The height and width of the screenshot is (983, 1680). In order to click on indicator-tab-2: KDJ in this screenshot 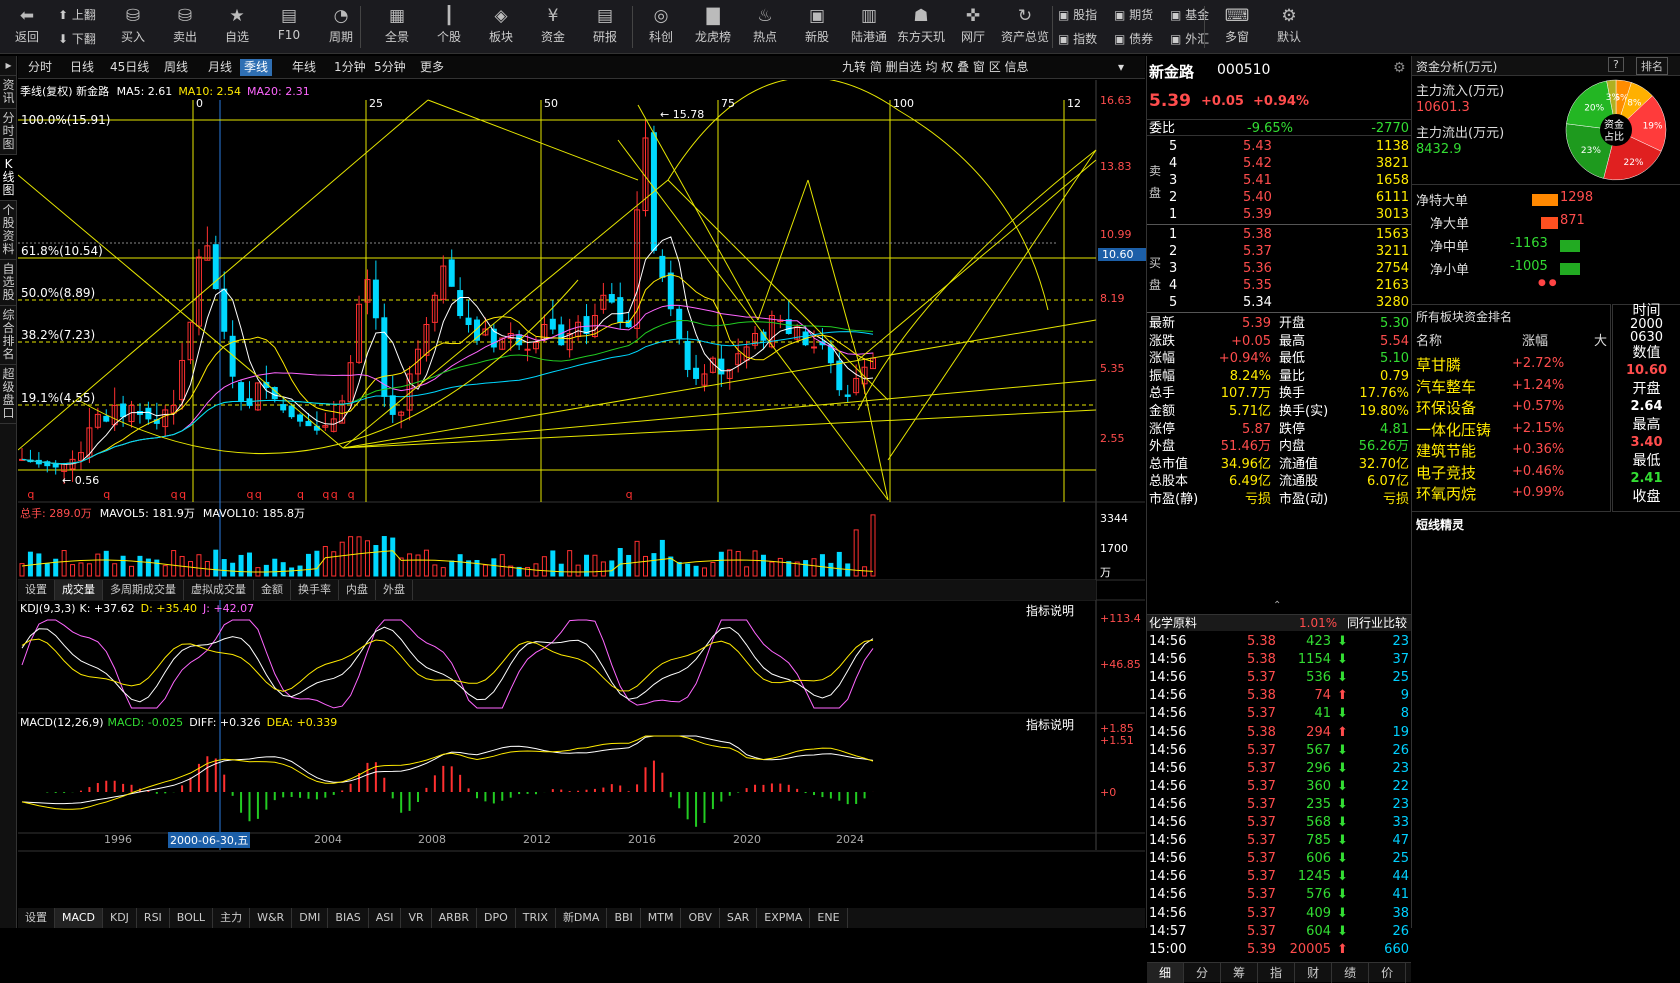, I will do `click(120, 918)`.